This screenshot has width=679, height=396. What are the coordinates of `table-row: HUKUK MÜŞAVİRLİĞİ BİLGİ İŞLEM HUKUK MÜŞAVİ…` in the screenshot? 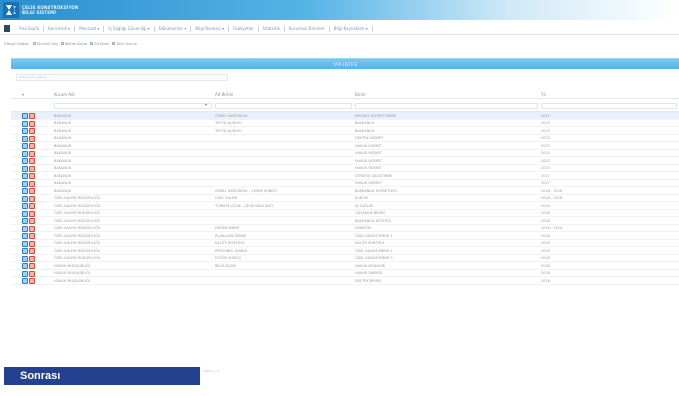 It's located at (345, 266).